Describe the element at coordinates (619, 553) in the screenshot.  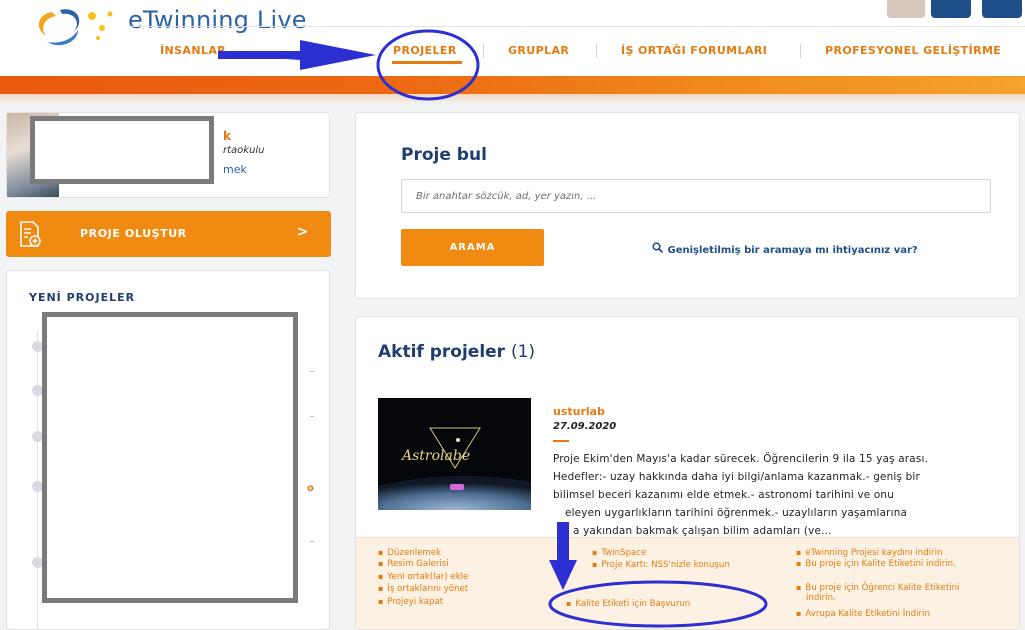
I see `action-twinspace: TwinSpace` at that location.